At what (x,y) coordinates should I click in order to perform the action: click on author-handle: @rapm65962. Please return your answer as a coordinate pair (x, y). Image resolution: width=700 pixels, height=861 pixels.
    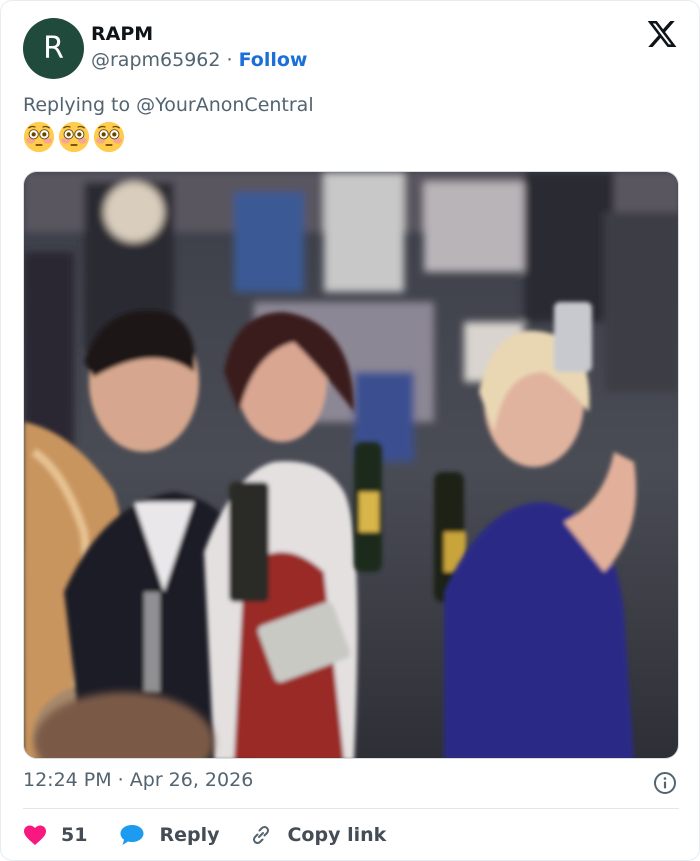
    Looking at the image, I should click on (155, 60).